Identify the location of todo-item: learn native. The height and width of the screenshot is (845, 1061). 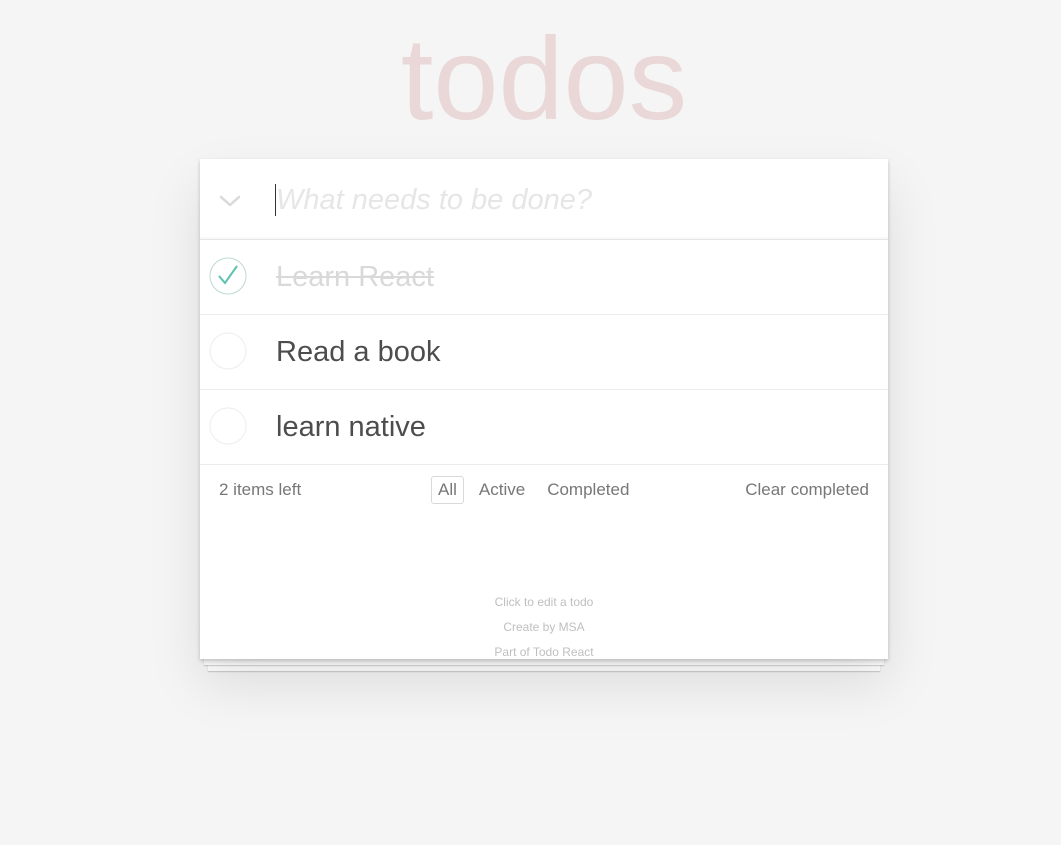
(544, 427).